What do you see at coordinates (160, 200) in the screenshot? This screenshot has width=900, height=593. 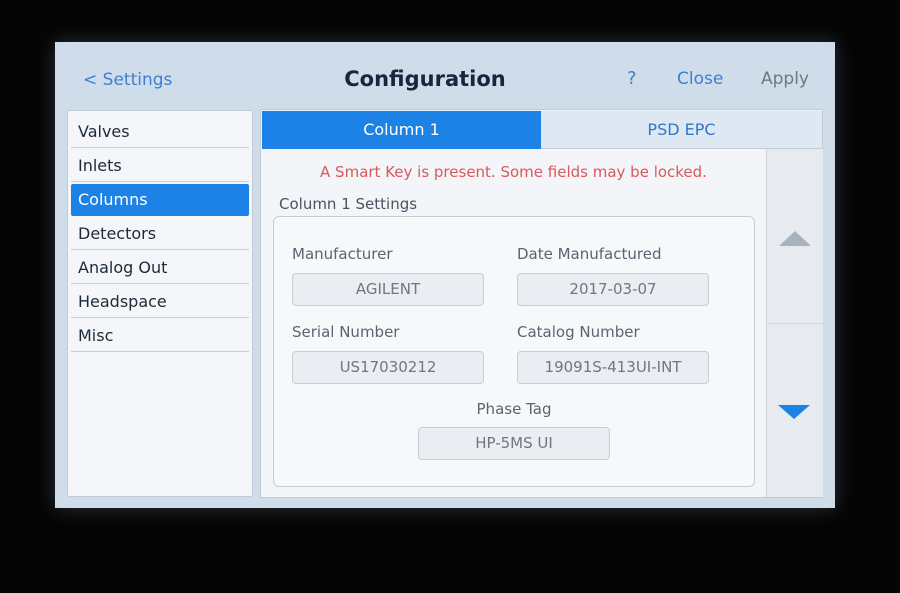 I see `sidebar-item-columns: Columns` at bounding box center [160, 200].